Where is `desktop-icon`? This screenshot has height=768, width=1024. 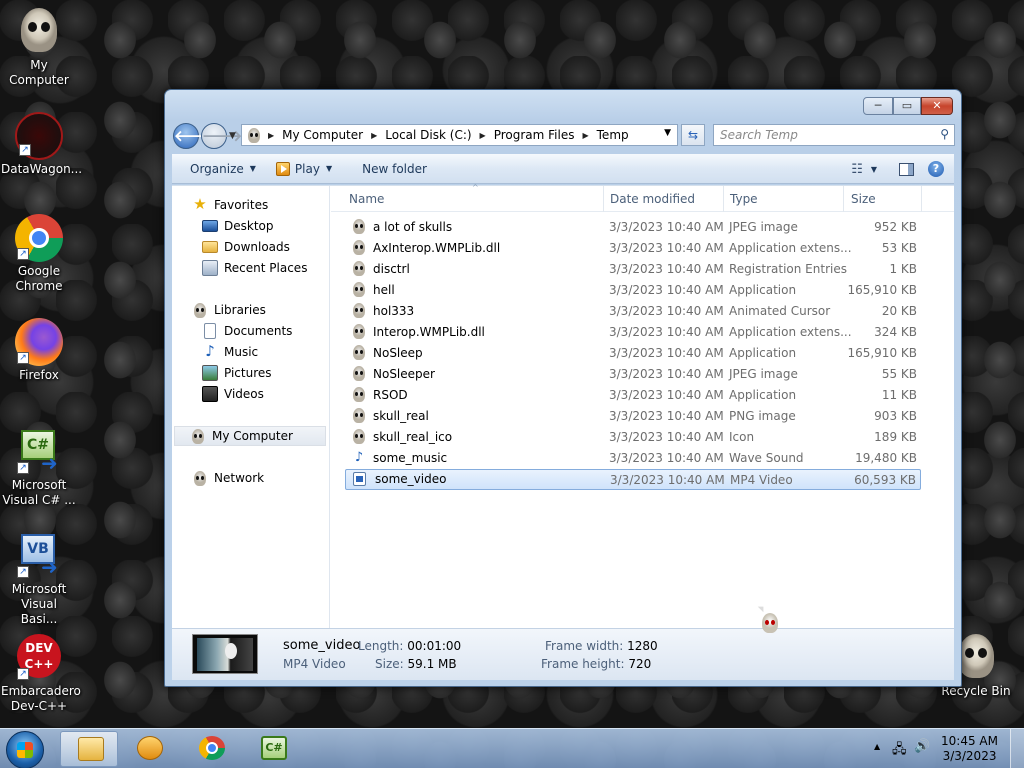
desktop-icon is located at coordinates (210, 226).